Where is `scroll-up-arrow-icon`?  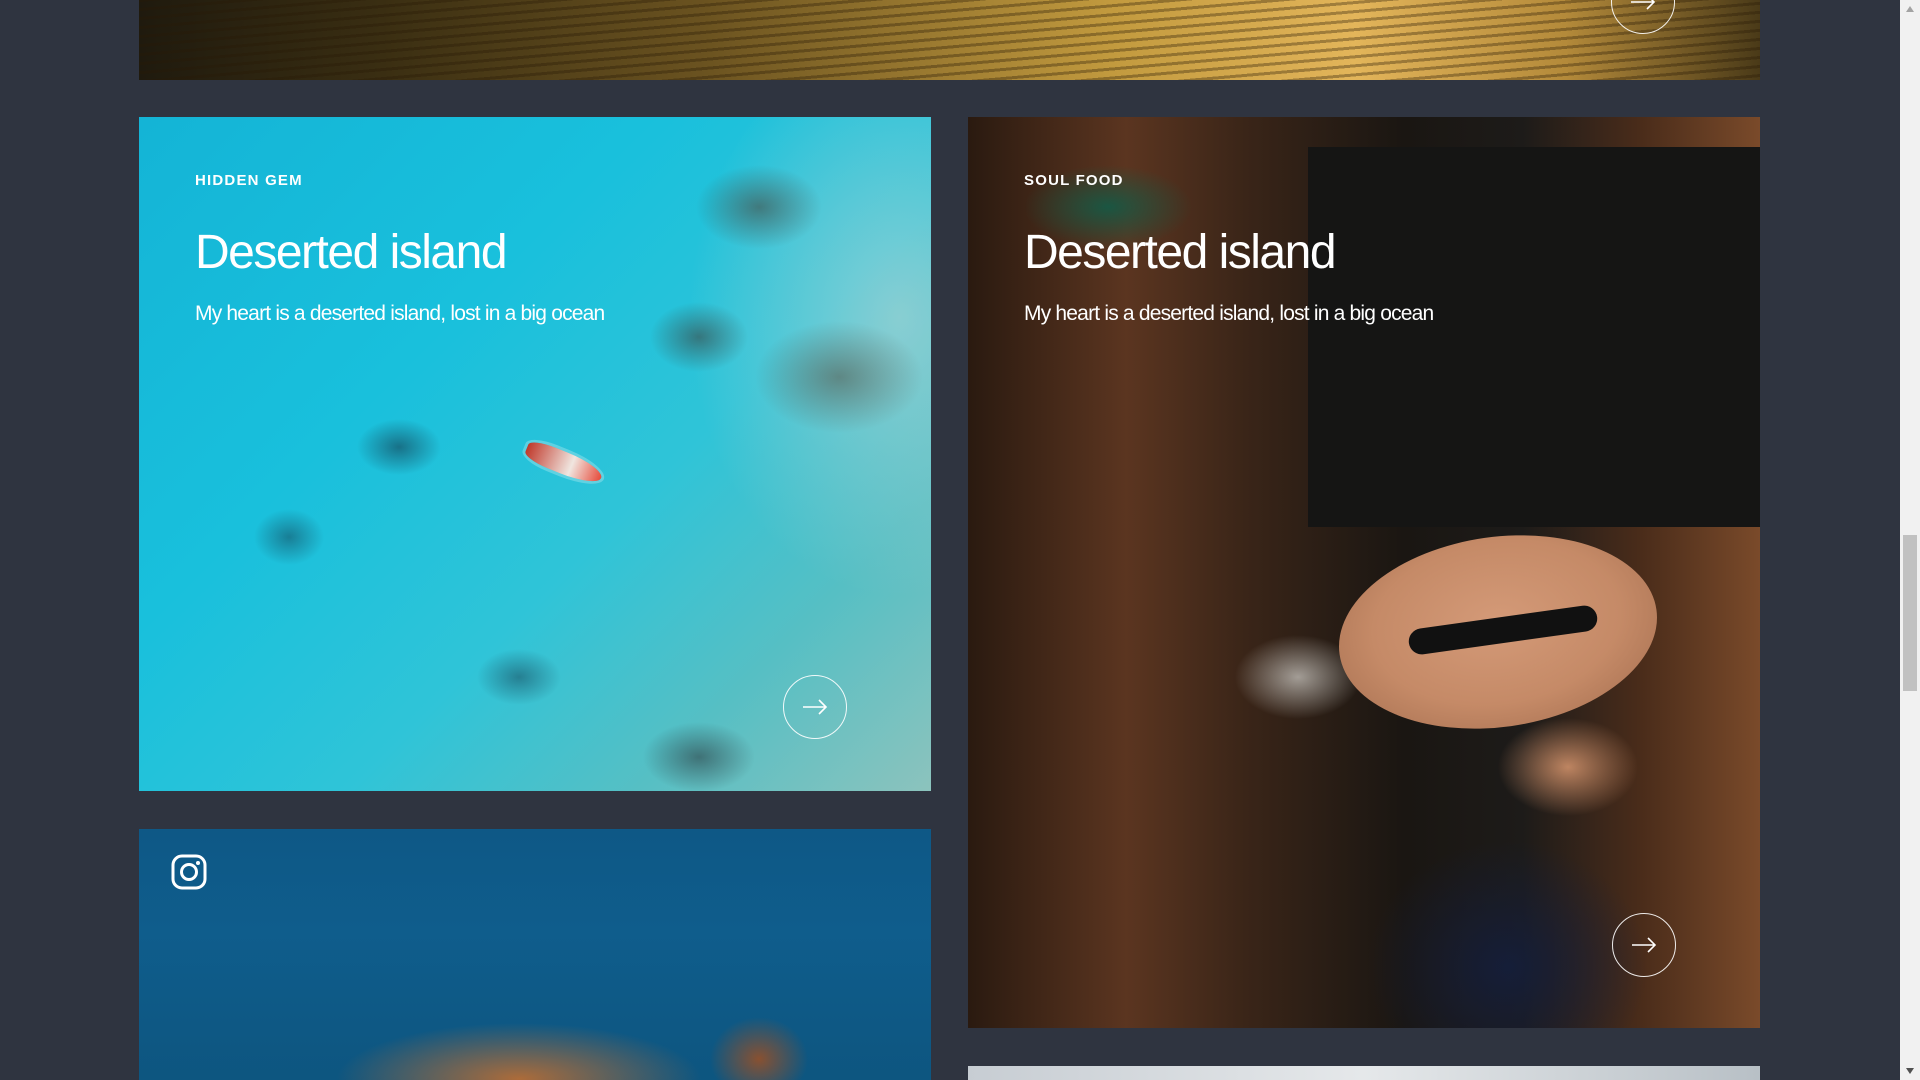 scroll-up-arrow-icon is located at coordinates (1910, 9).